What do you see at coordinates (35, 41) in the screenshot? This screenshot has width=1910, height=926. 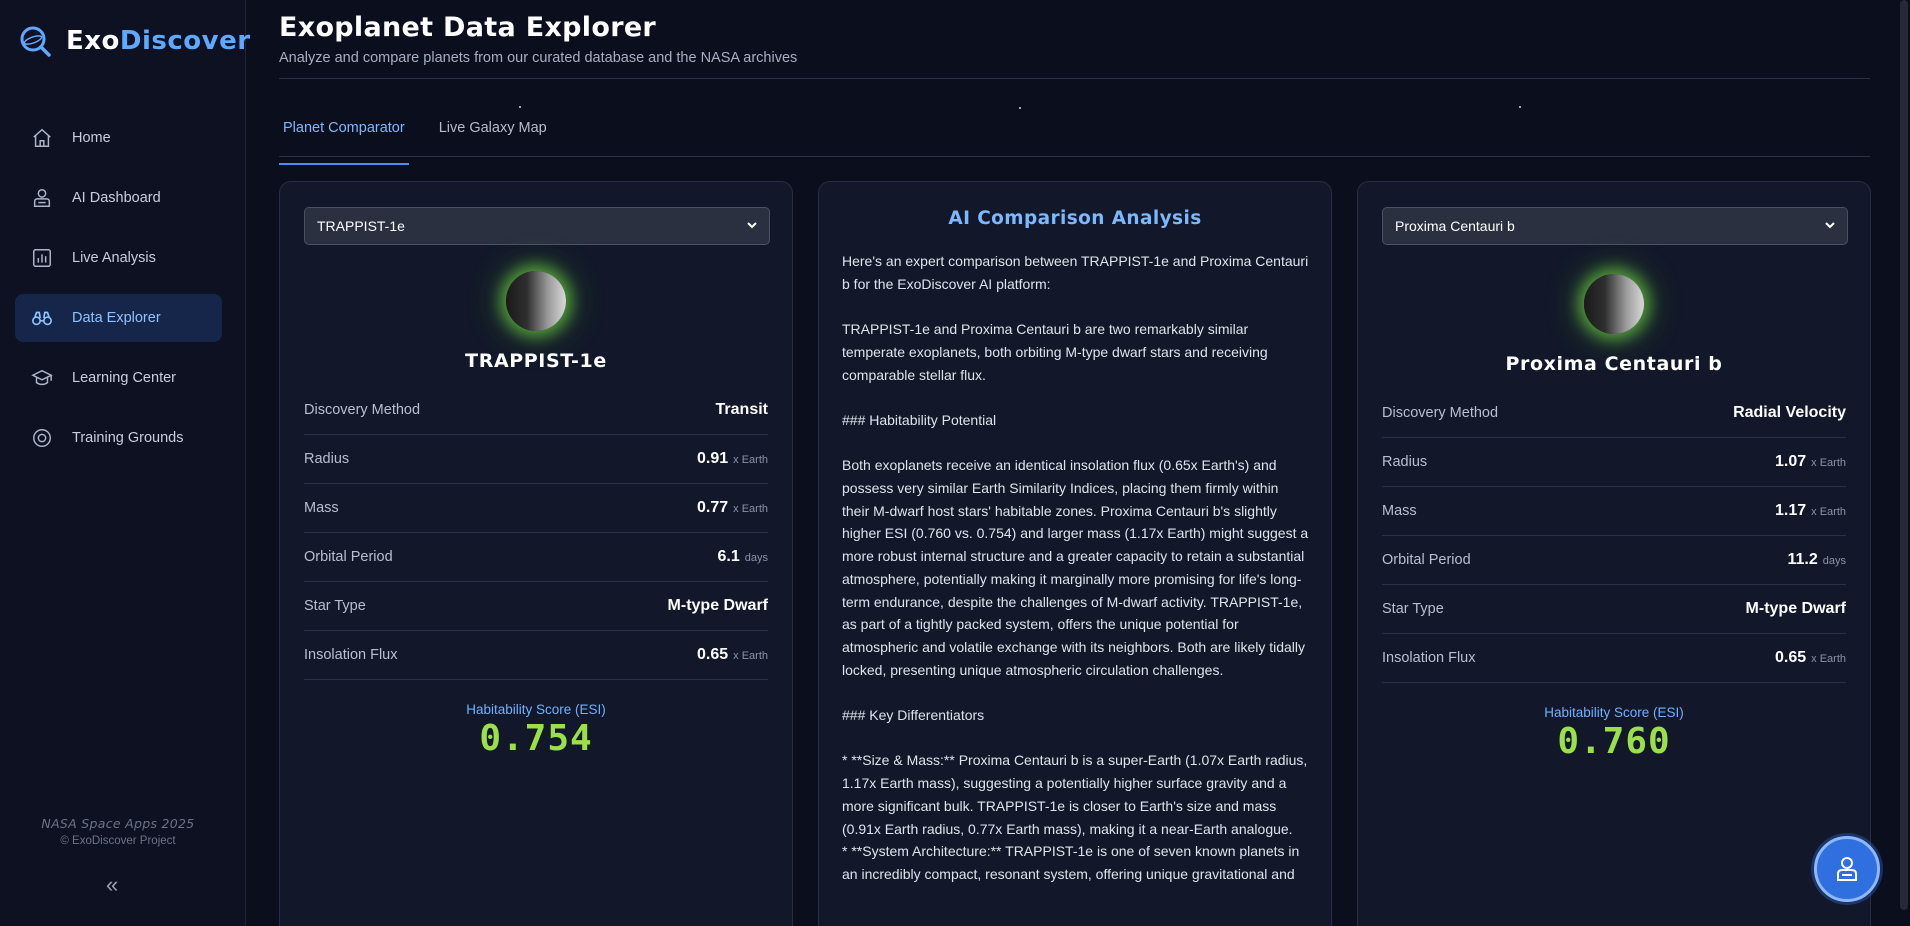 I see `planet-search-icon` at bounding box center [35, 41].